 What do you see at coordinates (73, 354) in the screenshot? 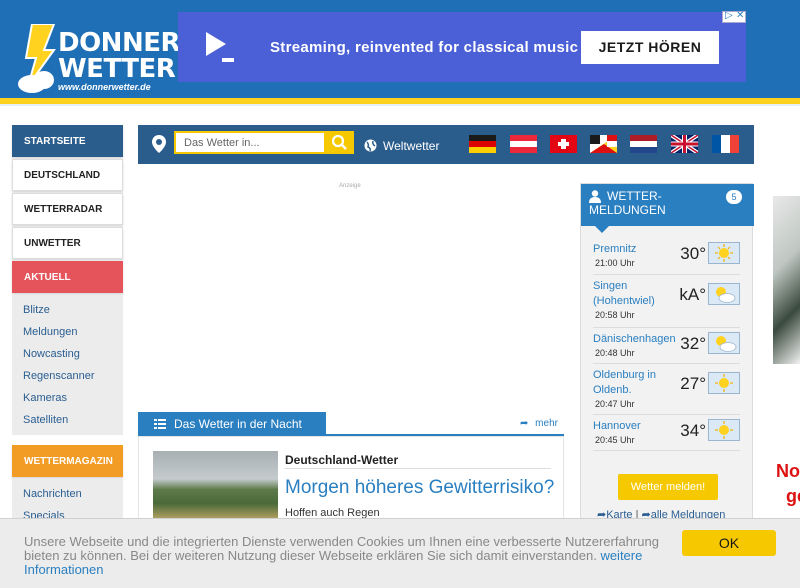
I see `subnav-nowcasting: Nowcasting` at bounding box center [73, 354].